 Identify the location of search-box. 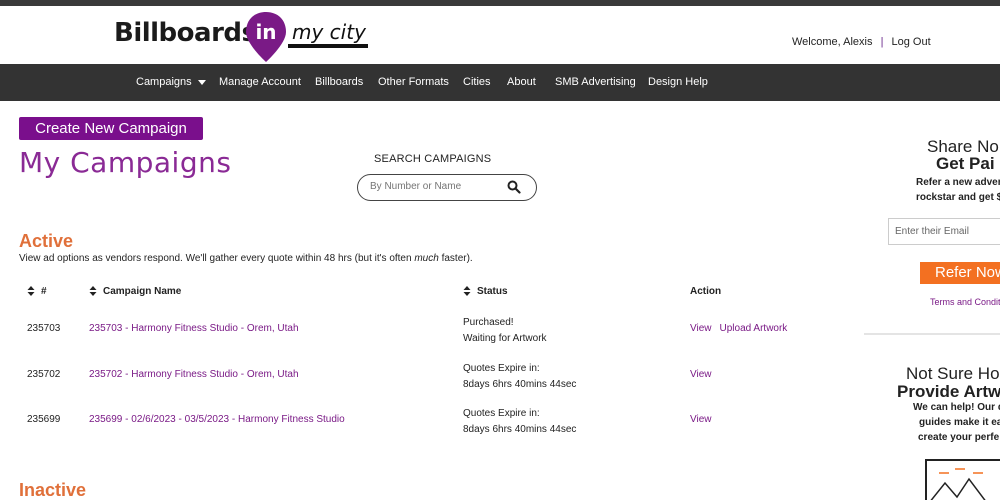
(447, 187).